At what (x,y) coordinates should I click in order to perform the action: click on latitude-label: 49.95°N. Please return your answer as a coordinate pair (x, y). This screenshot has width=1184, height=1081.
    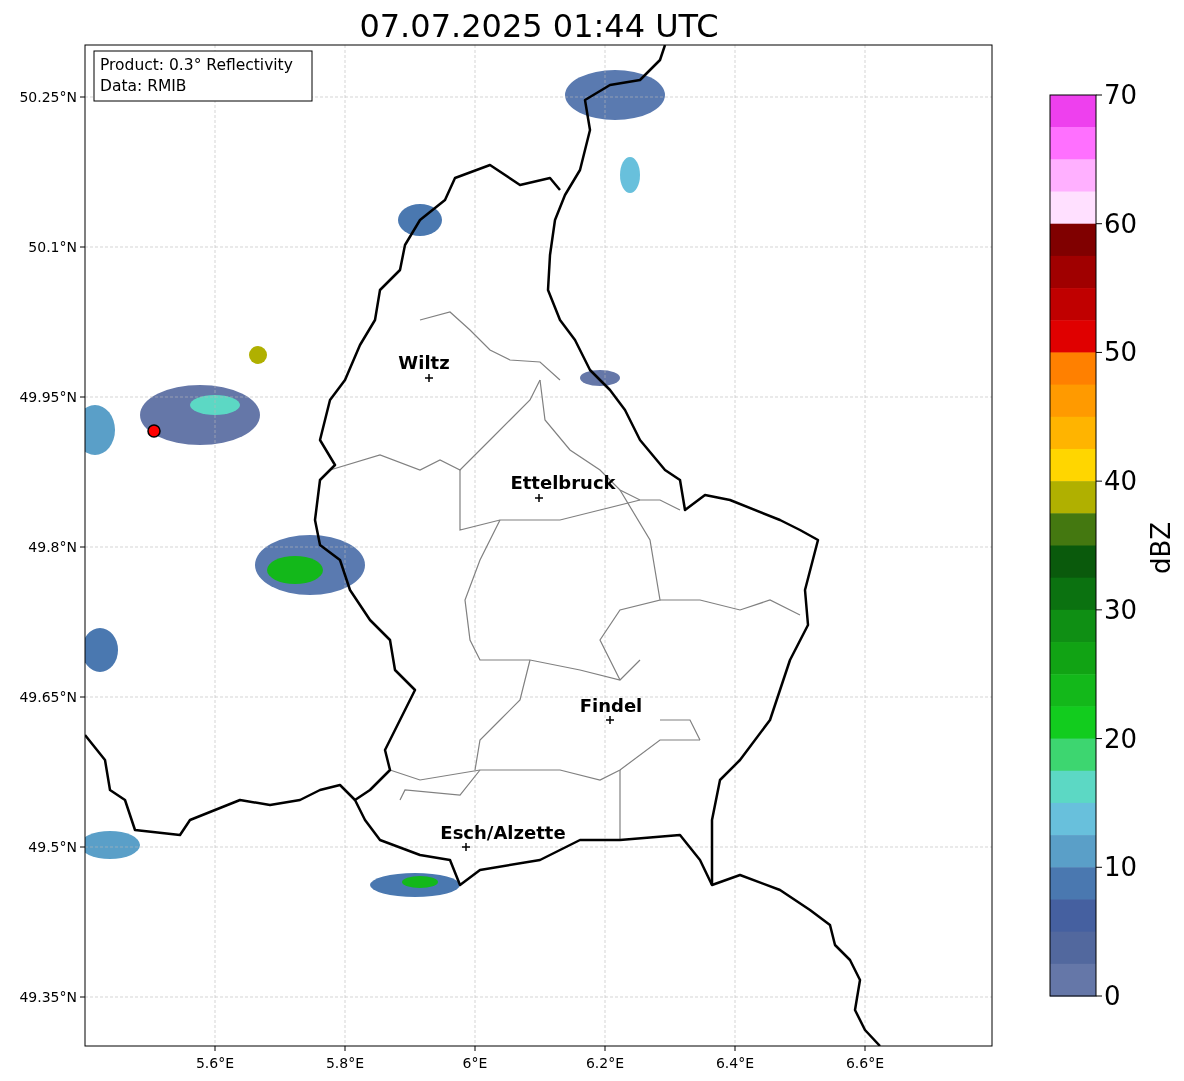
    Looking at the image, I should click on (48, 397).